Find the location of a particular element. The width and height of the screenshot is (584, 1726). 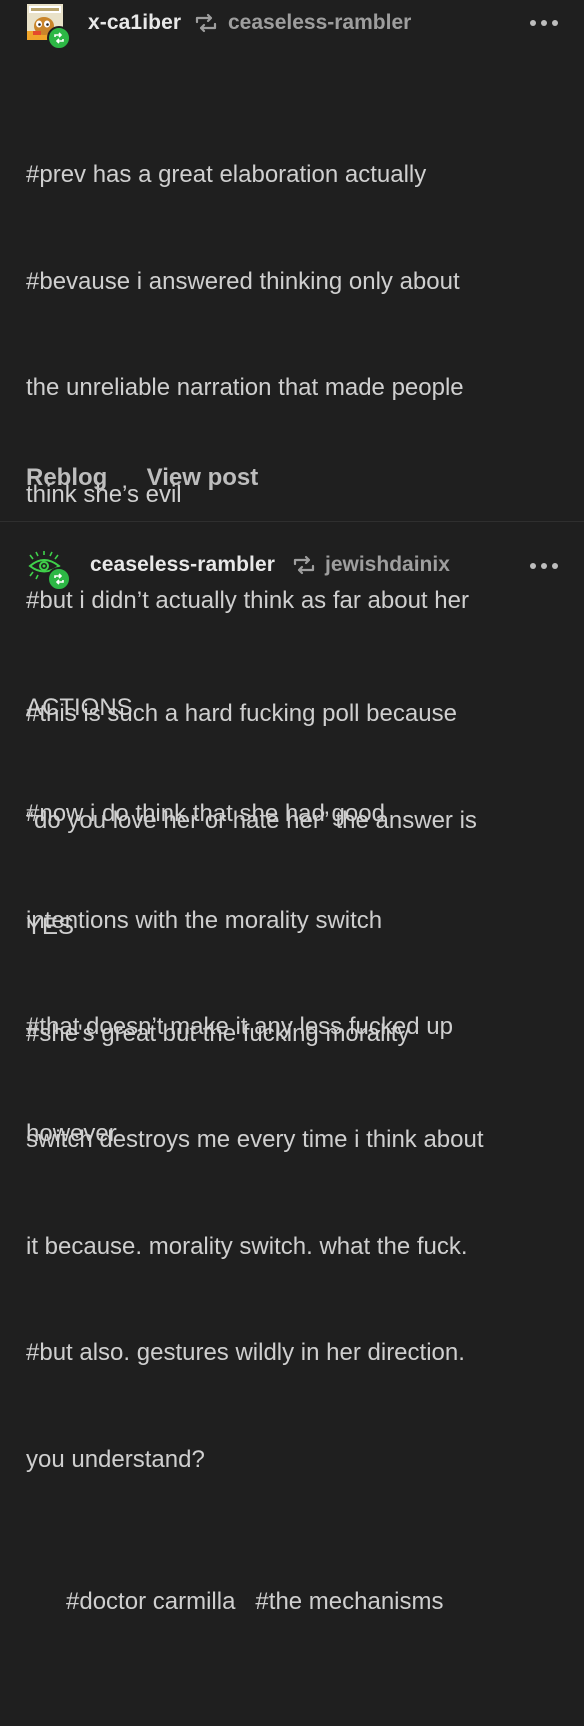

username-ceaseless-rambler: ceaseless-rambler is located at coordinates (182, 565).